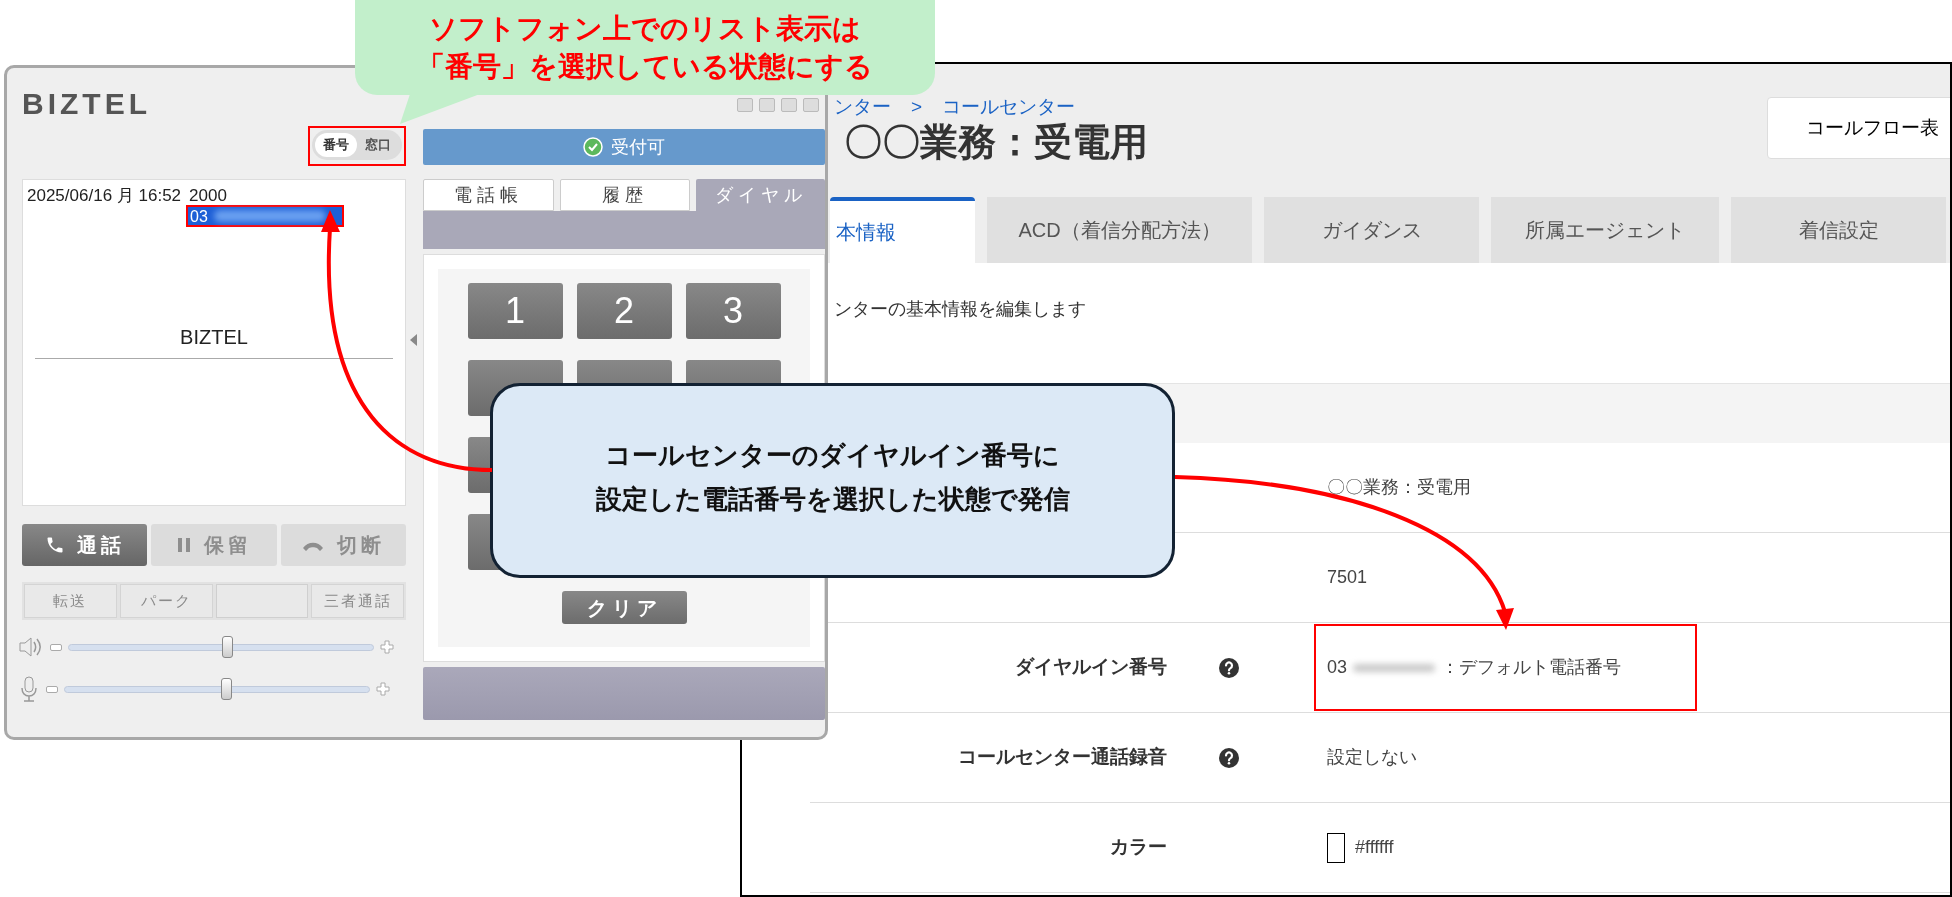  What do you see at coordinates (960, 309) in the screenshot?
I see `description-text: ンターの基本情報を編集します` at bounding box center [960, 309].